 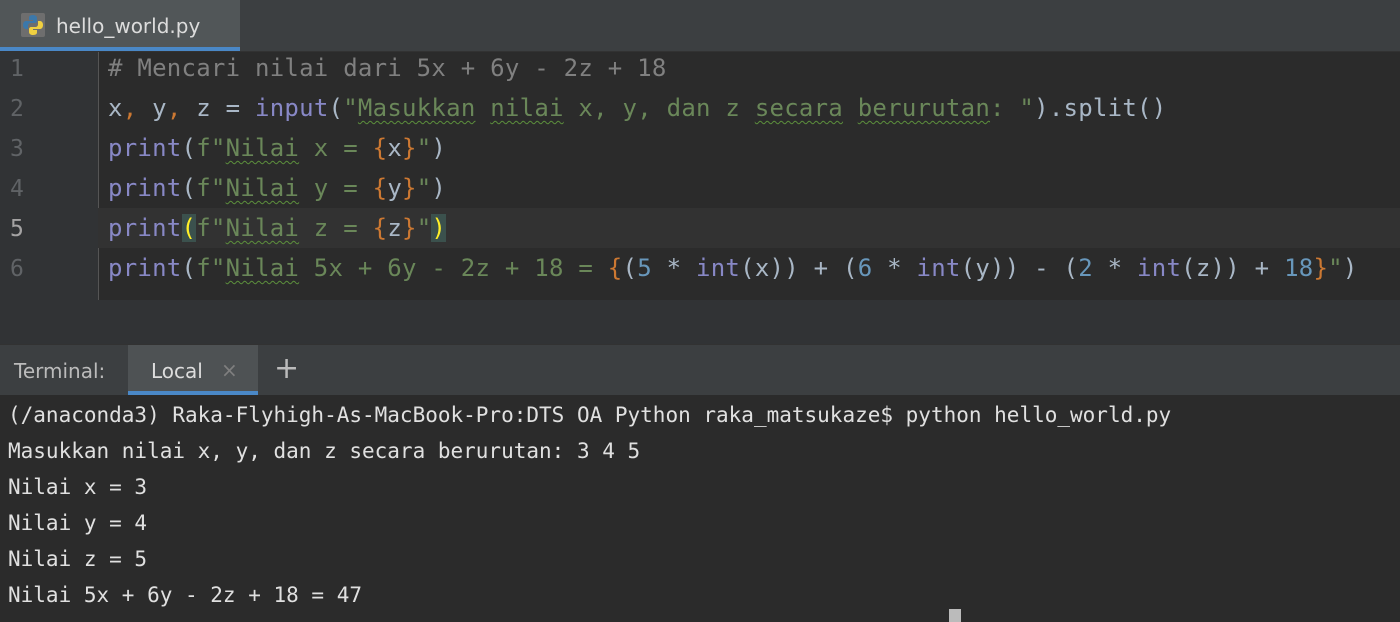 What do you see at coordinates (955, 615) in the screenshot?
I see `terminal-cursor` at bounding box center [955, 615].